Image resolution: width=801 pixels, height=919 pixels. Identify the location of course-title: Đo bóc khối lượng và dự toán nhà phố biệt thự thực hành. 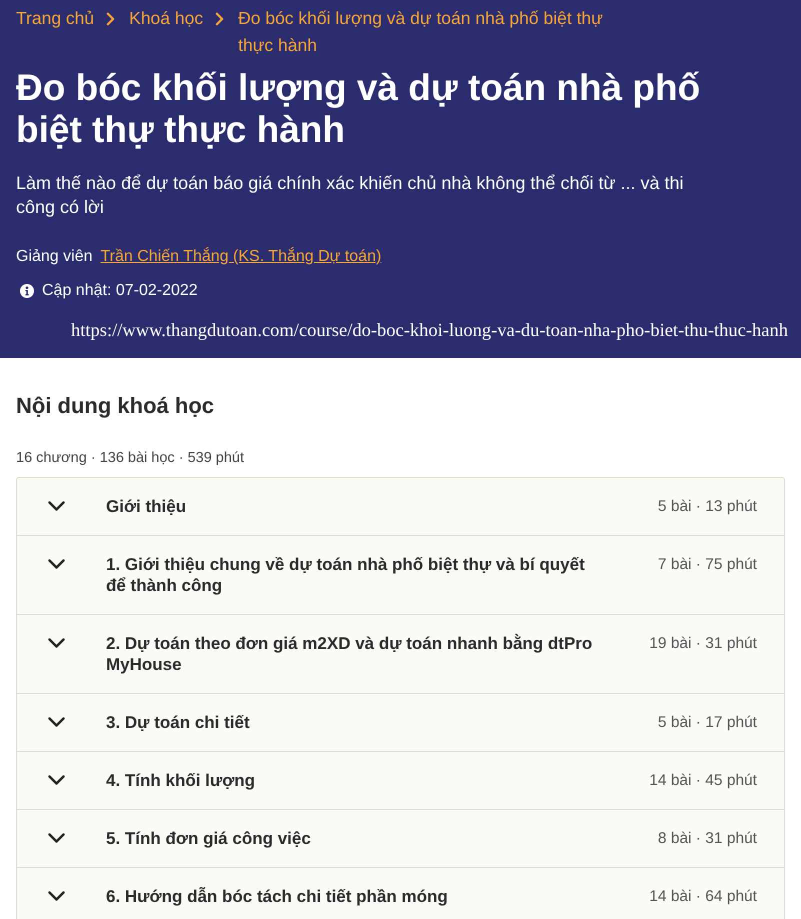
(359, 109).